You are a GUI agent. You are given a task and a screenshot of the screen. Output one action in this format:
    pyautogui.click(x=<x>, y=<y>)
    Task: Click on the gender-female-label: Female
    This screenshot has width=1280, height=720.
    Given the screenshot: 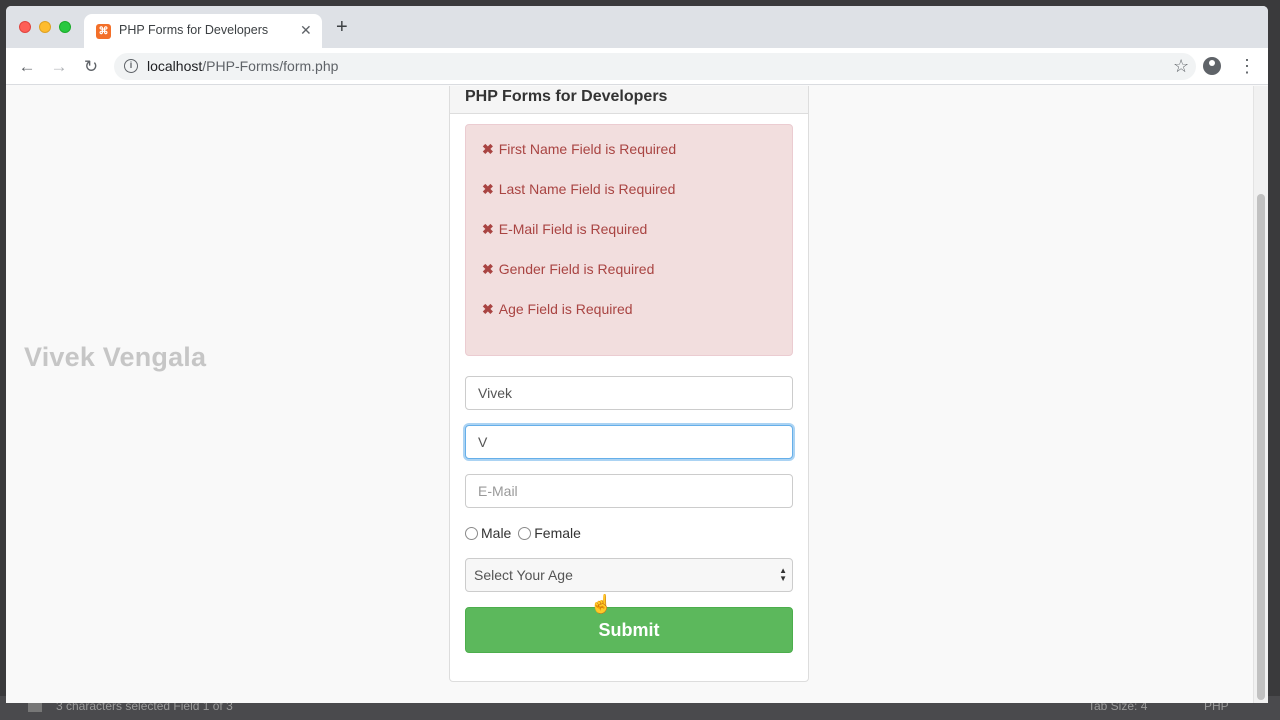 What is the action you would take?
    pyautogui.click(x=557, y=533)
    